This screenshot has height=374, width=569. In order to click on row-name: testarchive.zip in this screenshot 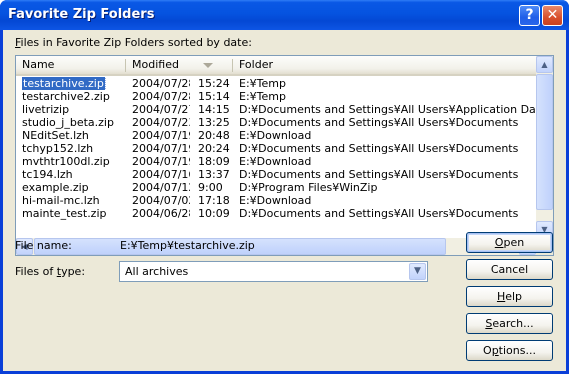, I will do `click(64, 83)`.